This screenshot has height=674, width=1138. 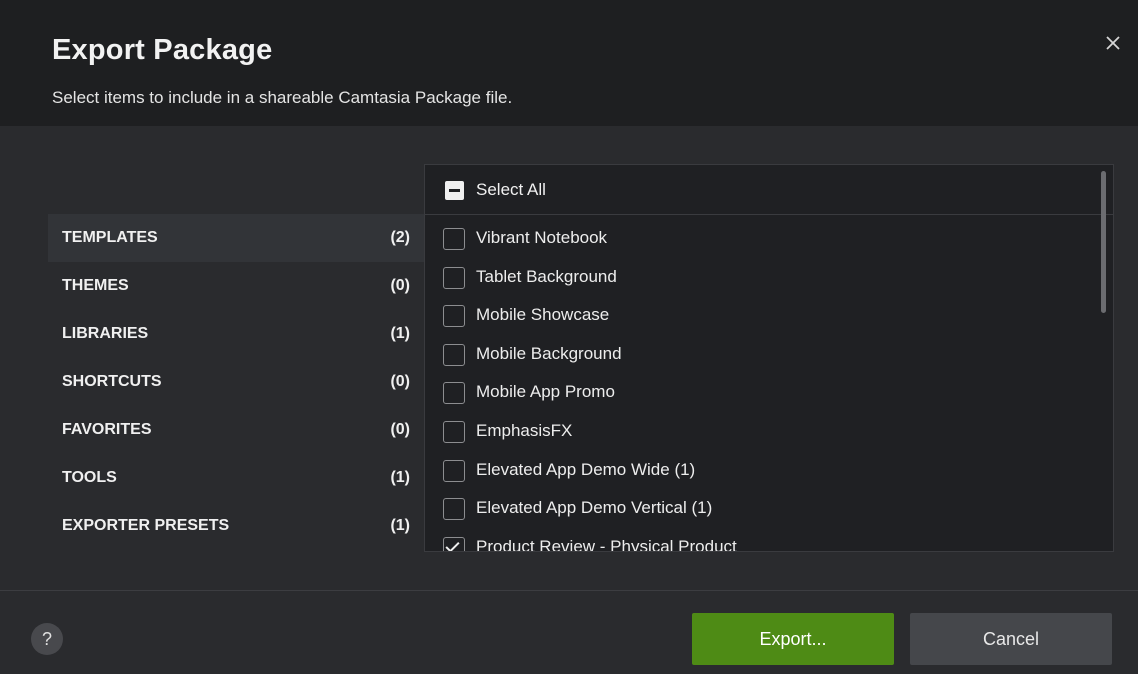 I want to click on list-item: Elevated App Demo Vertical (1), so click(x=769, y=512).